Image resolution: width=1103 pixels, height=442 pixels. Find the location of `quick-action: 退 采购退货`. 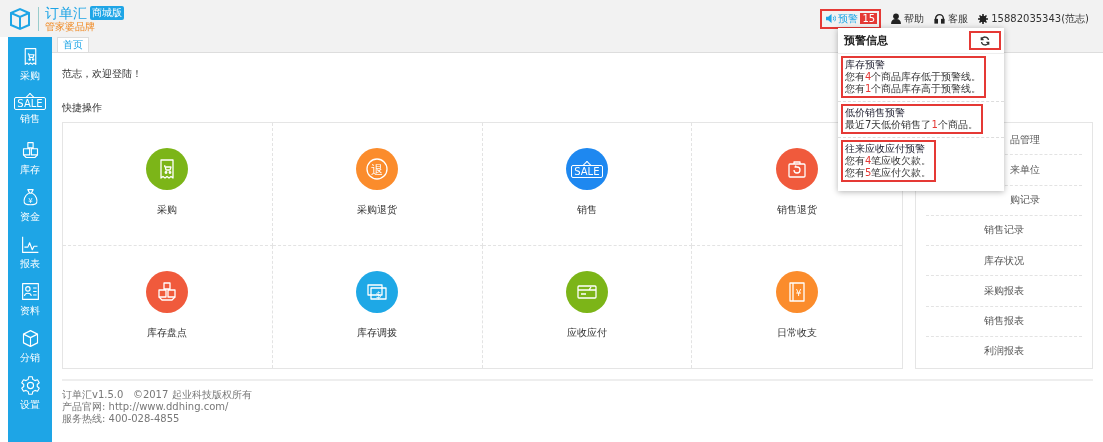

quick-action: 退 采购退货 is located at coordinates (377, 182).